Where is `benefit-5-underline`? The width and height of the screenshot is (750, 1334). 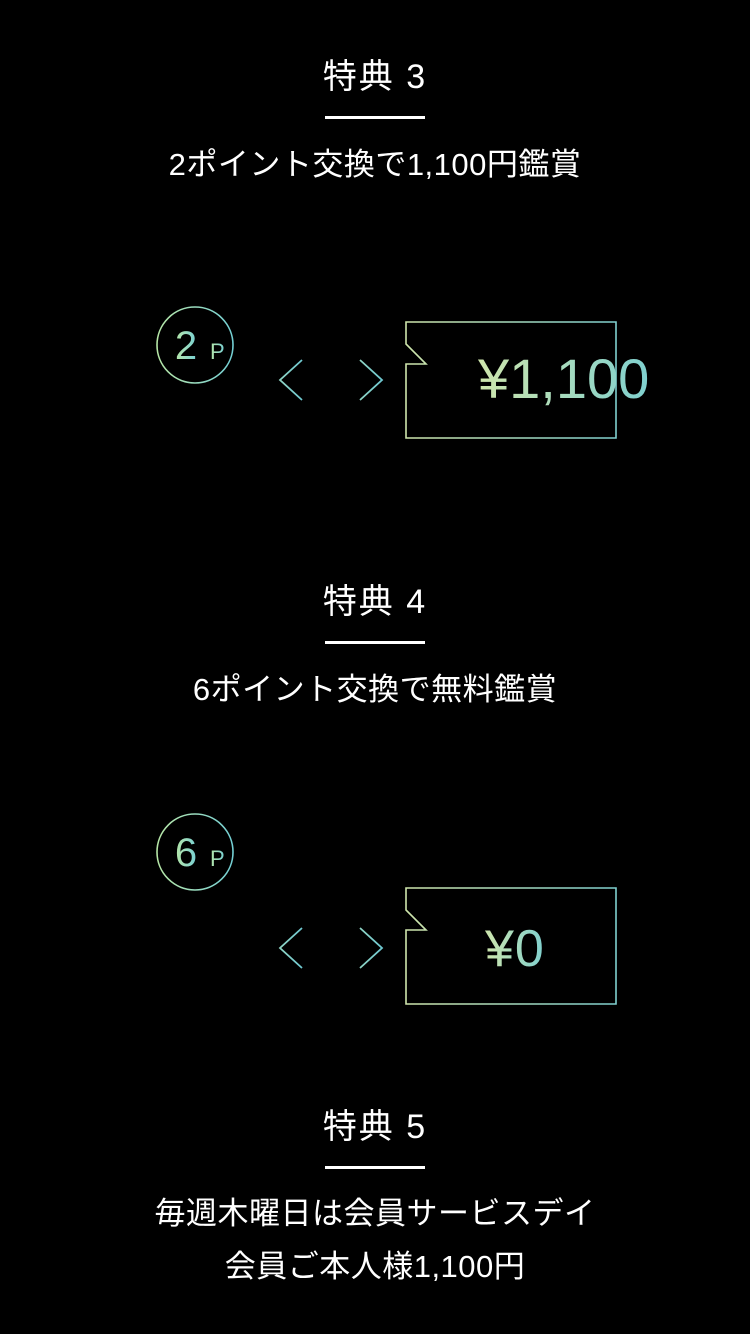 benefit-5-underline is located at coordinates (375, 1167).